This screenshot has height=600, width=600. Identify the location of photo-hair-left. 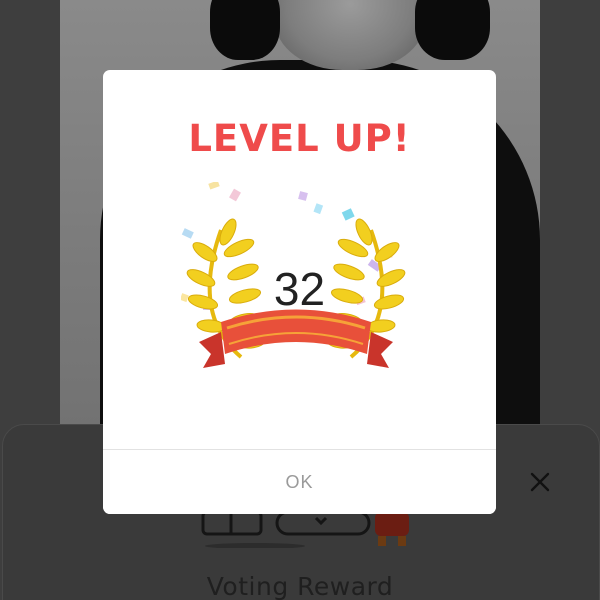
(245, 30).